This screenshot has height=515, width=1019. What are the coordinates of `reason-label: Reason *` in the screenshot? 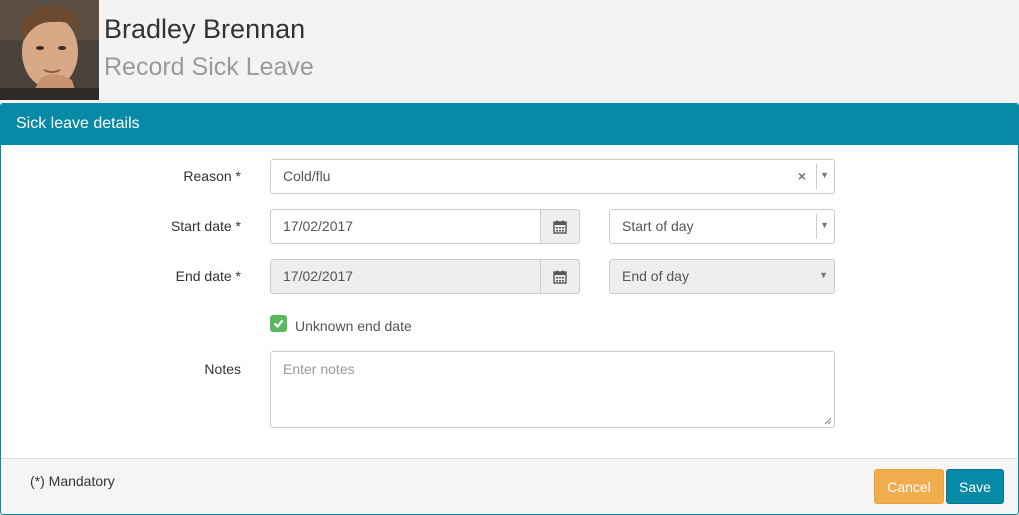 It's located at (212, 176).